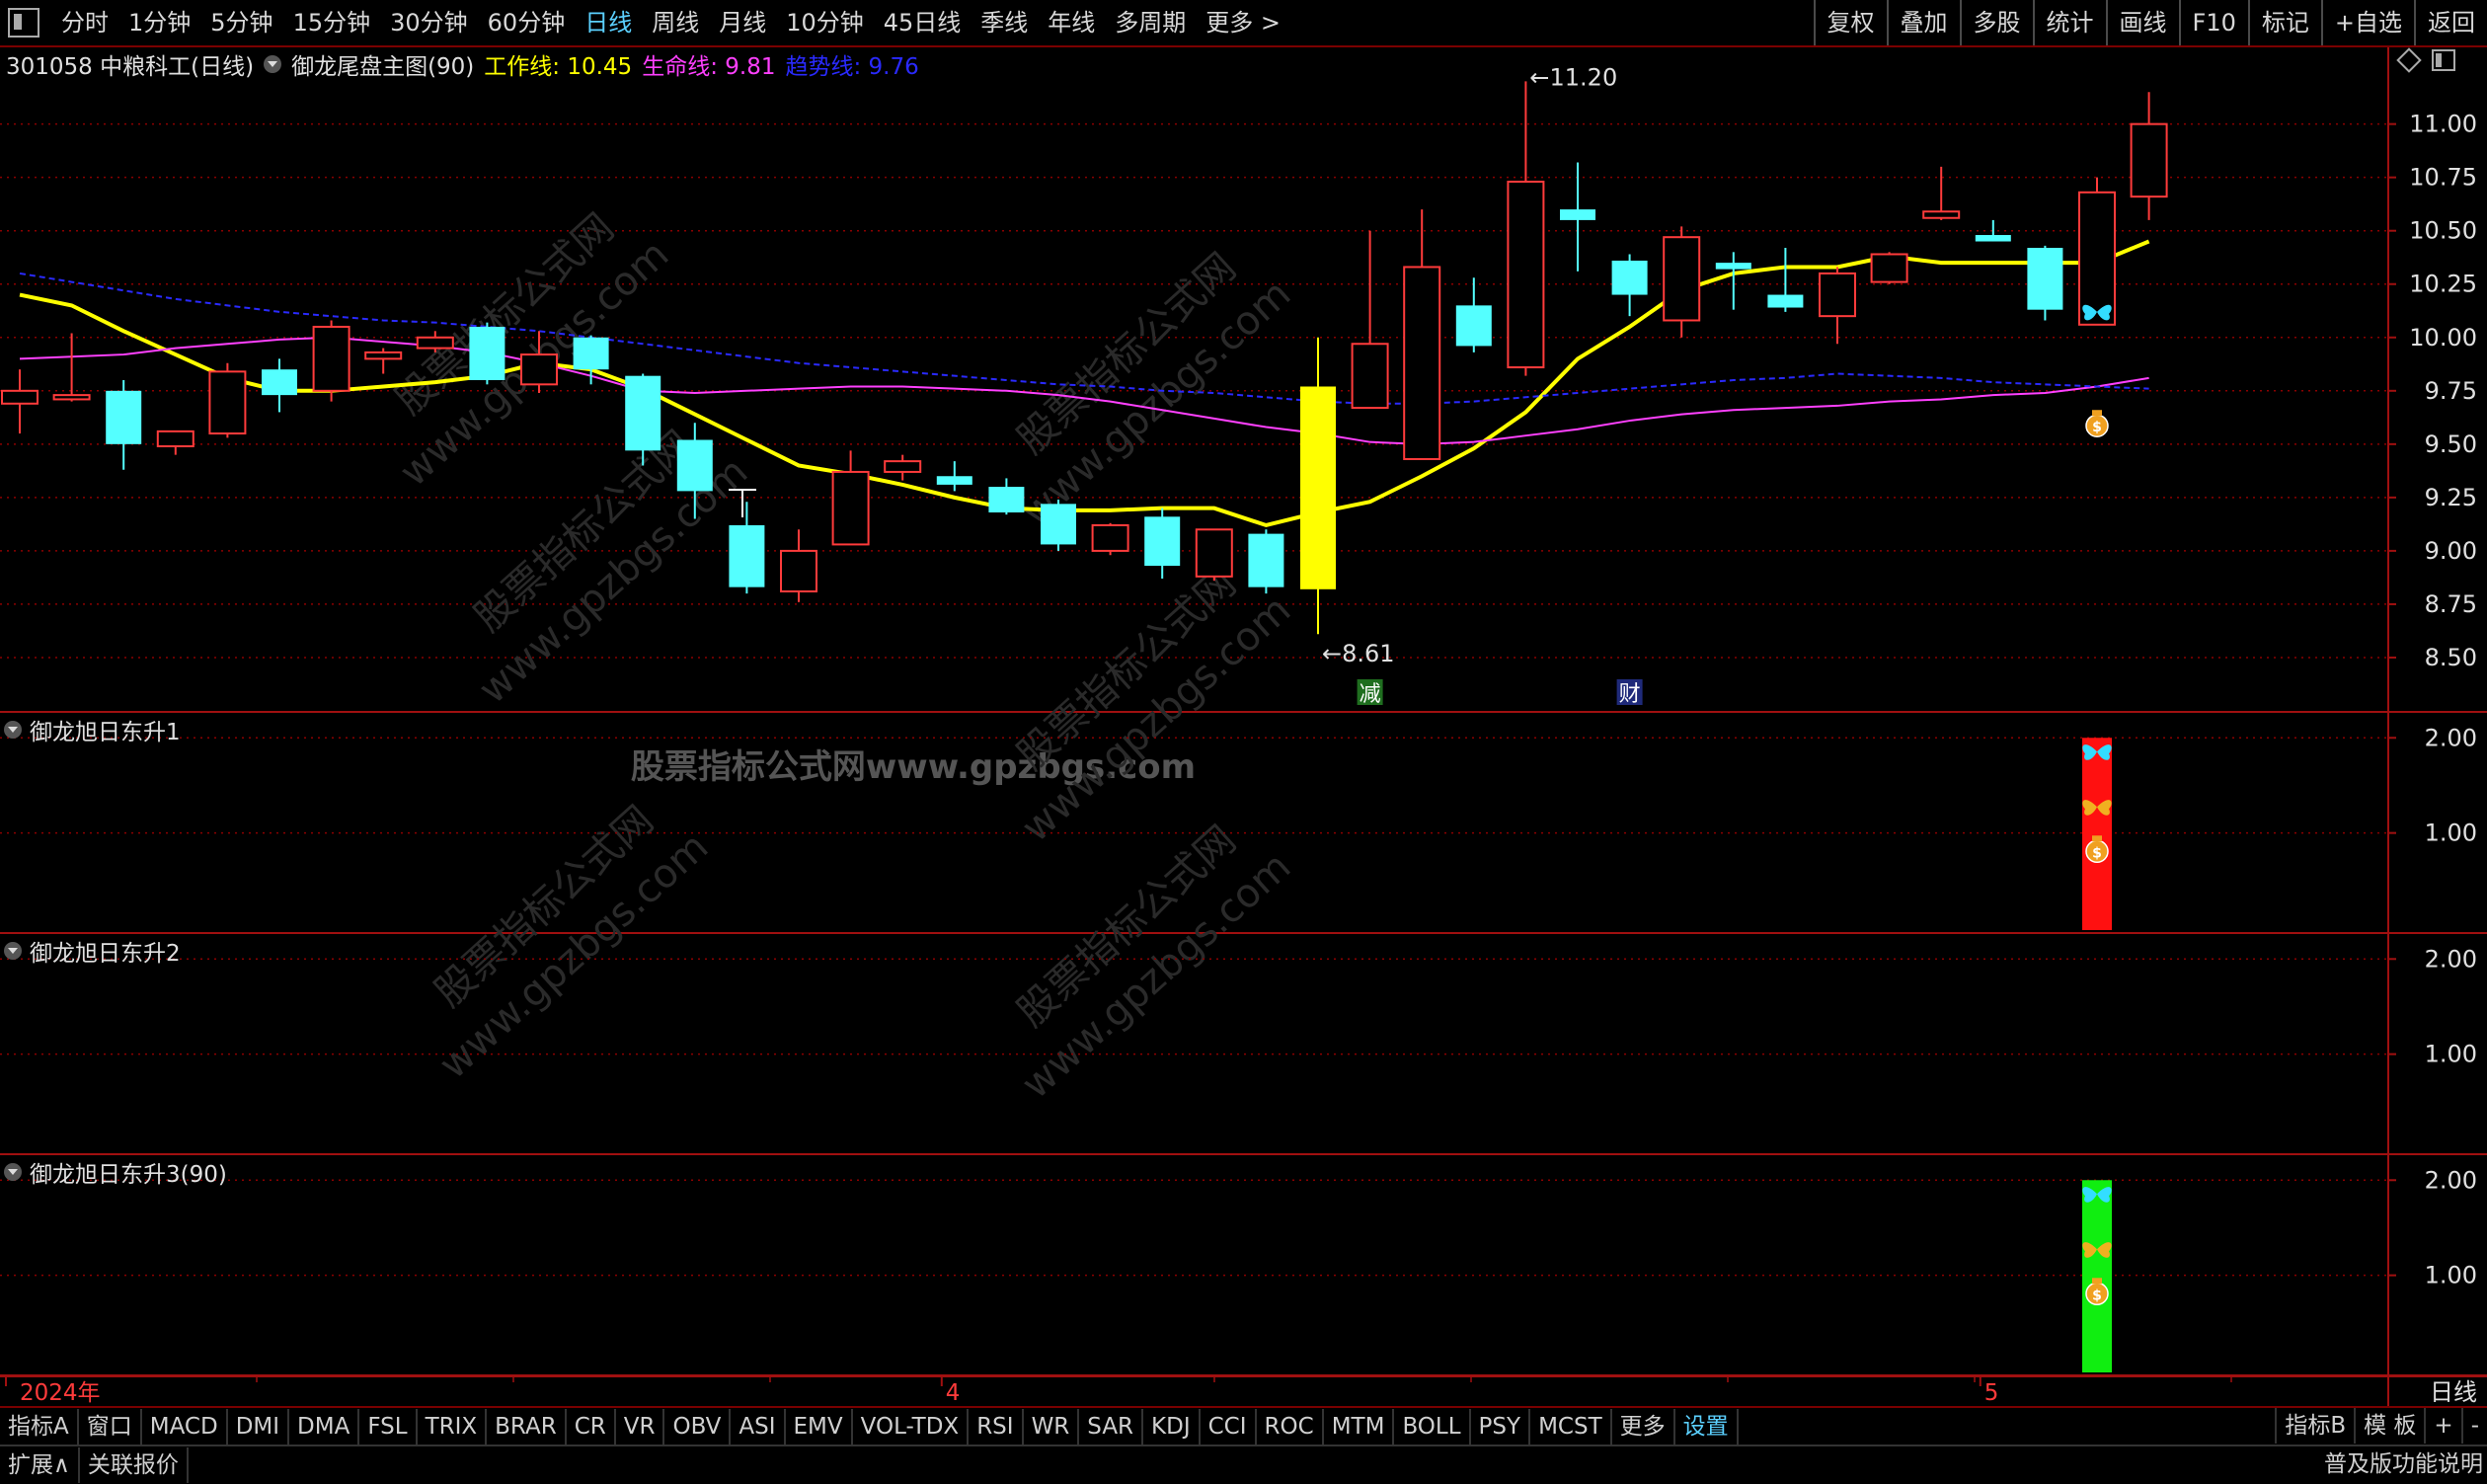 The height and width of the screenshot is (1484, 2487). What do you see at coordinates (185, 1427) in the screenshot?
I see `indicator-tab: MACD` at bounding box center [185, 1427].